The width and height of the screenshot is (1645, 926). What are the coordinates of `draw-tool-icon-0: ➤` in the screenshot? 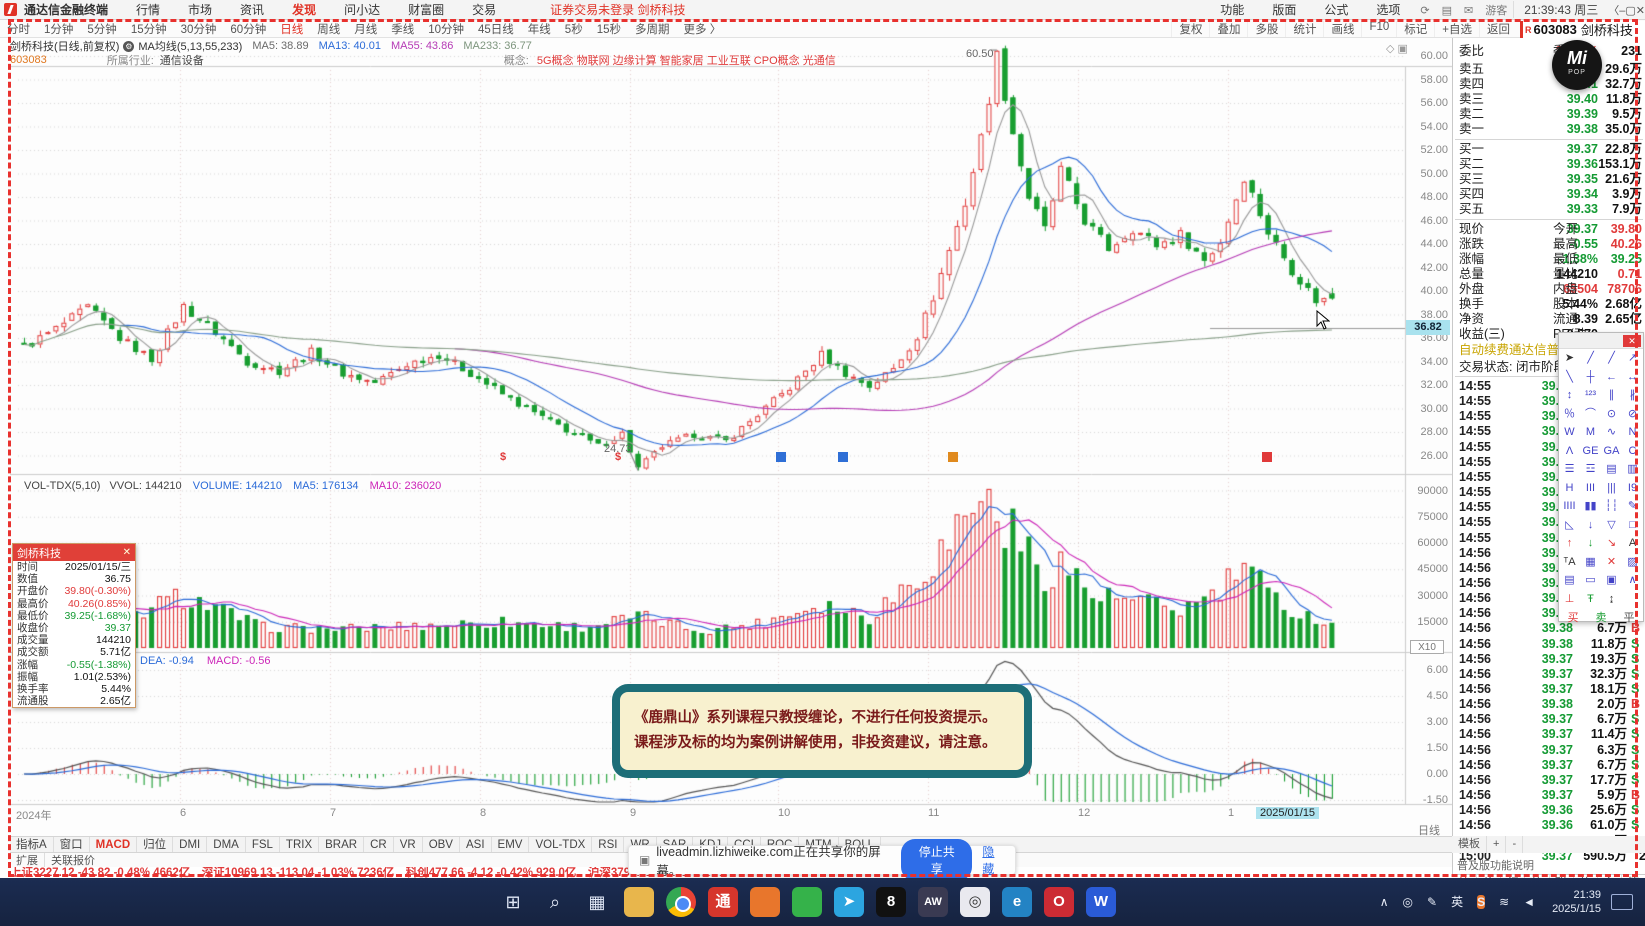 It's located at (1569, 358).